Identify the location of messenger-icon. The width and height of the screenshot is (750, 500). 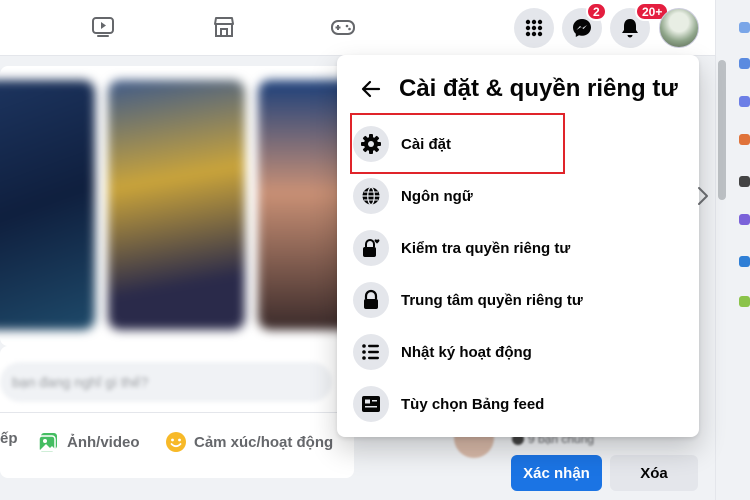
(582, 28).